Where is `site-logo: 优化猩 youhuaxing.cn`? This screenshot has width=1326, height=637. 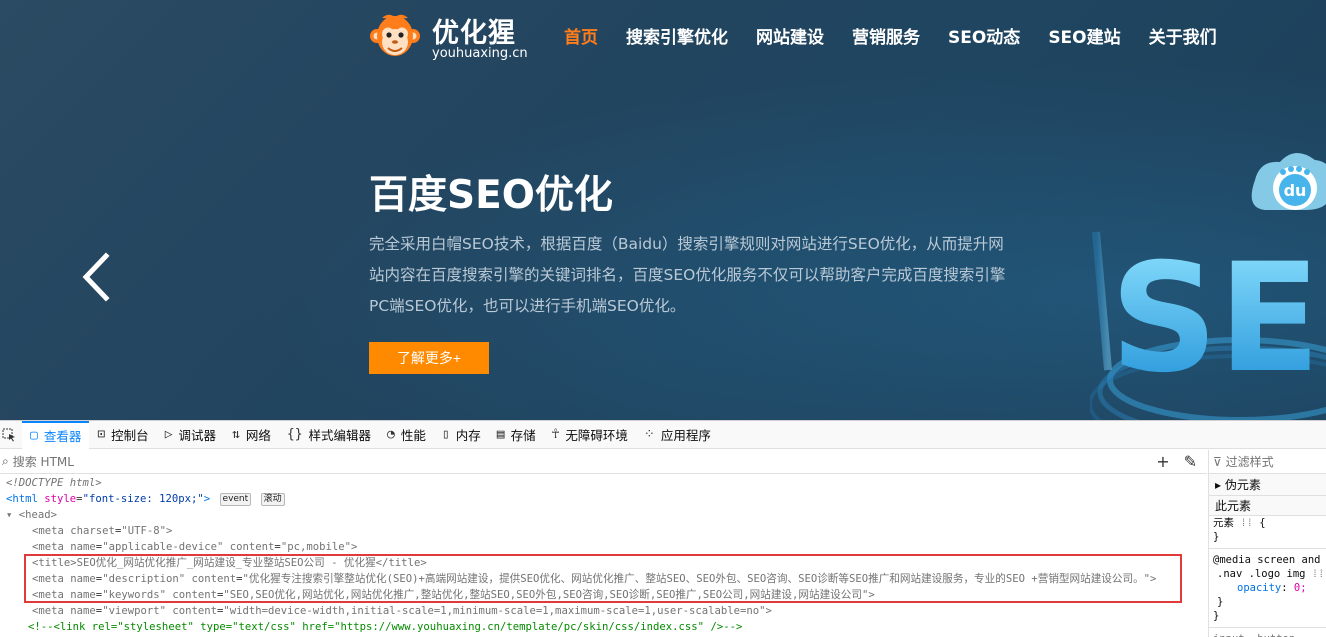 site-logo: 优化猩 youhuaxing.cn is located at coordinates (448, 38).